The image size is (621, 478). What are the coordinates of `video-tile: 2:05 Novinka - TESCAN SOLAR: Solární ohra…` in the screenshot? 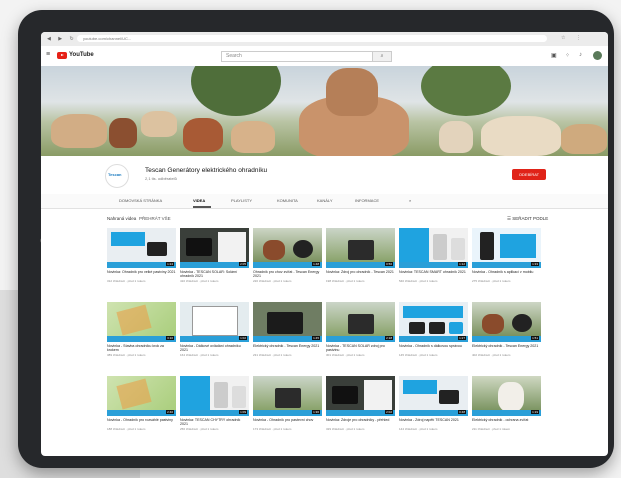 It's located at (214, 255).